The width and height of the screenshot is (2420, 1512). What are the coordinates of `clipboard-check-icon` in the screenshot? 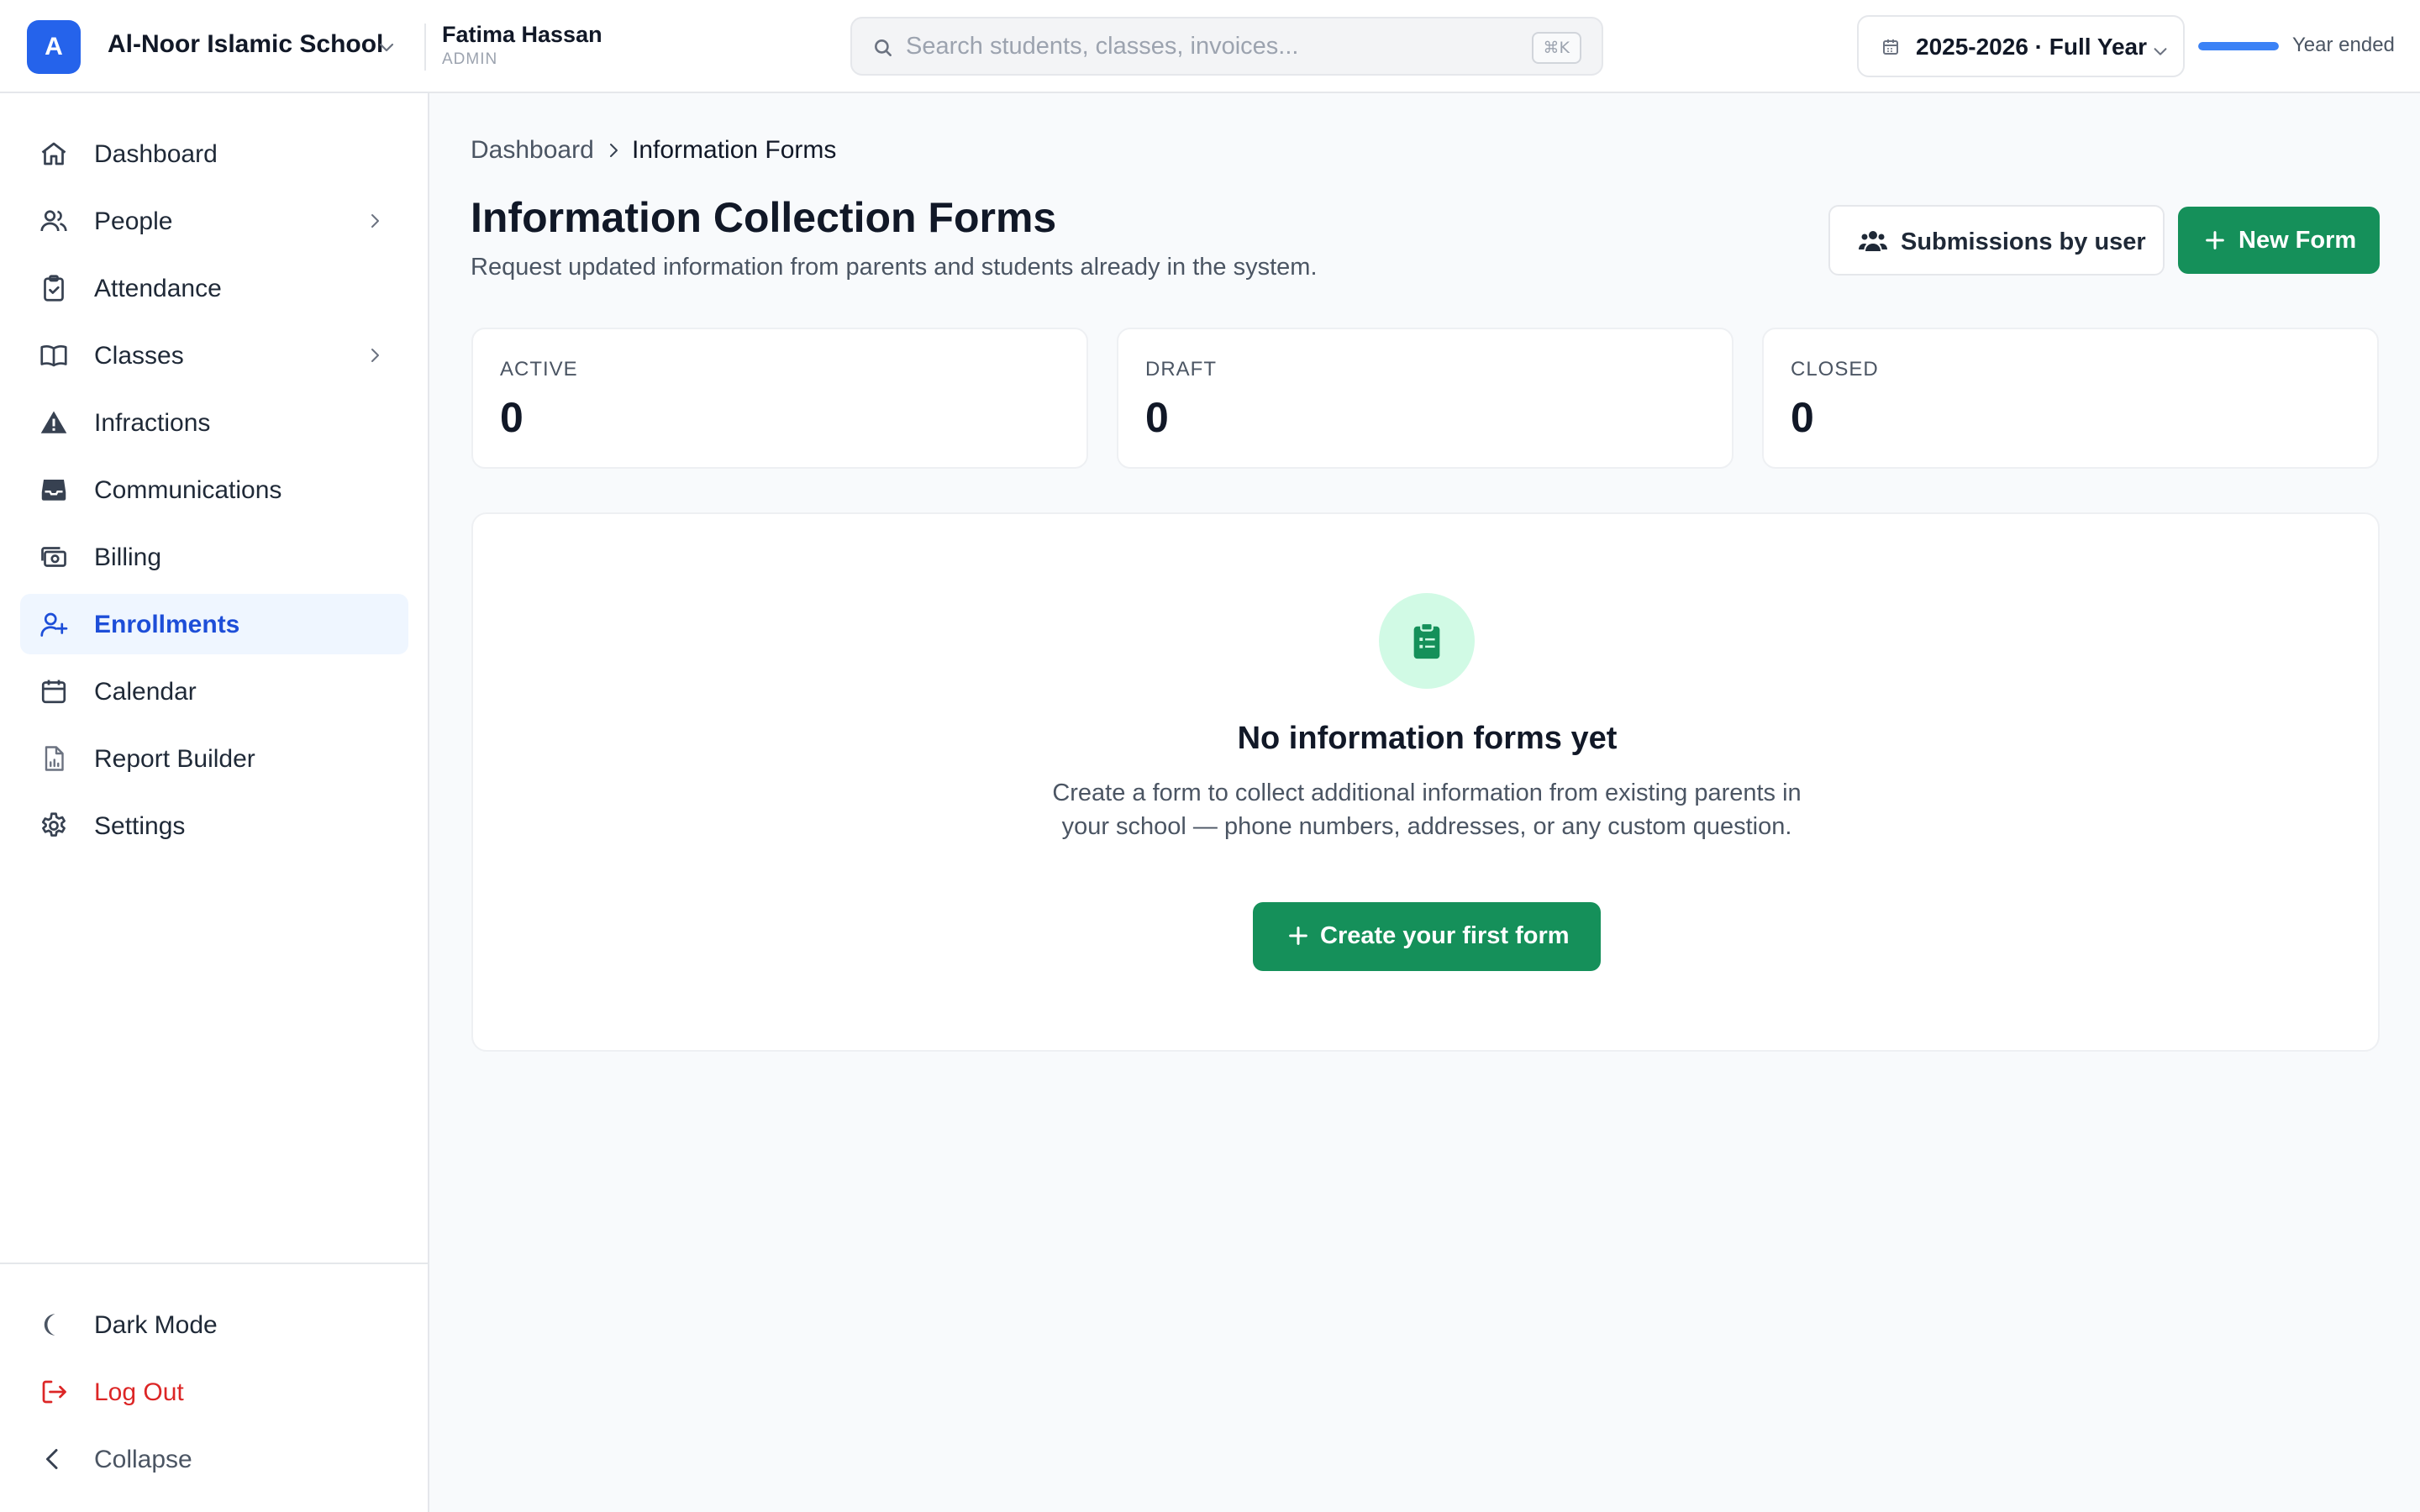 It's located at (54, 288).